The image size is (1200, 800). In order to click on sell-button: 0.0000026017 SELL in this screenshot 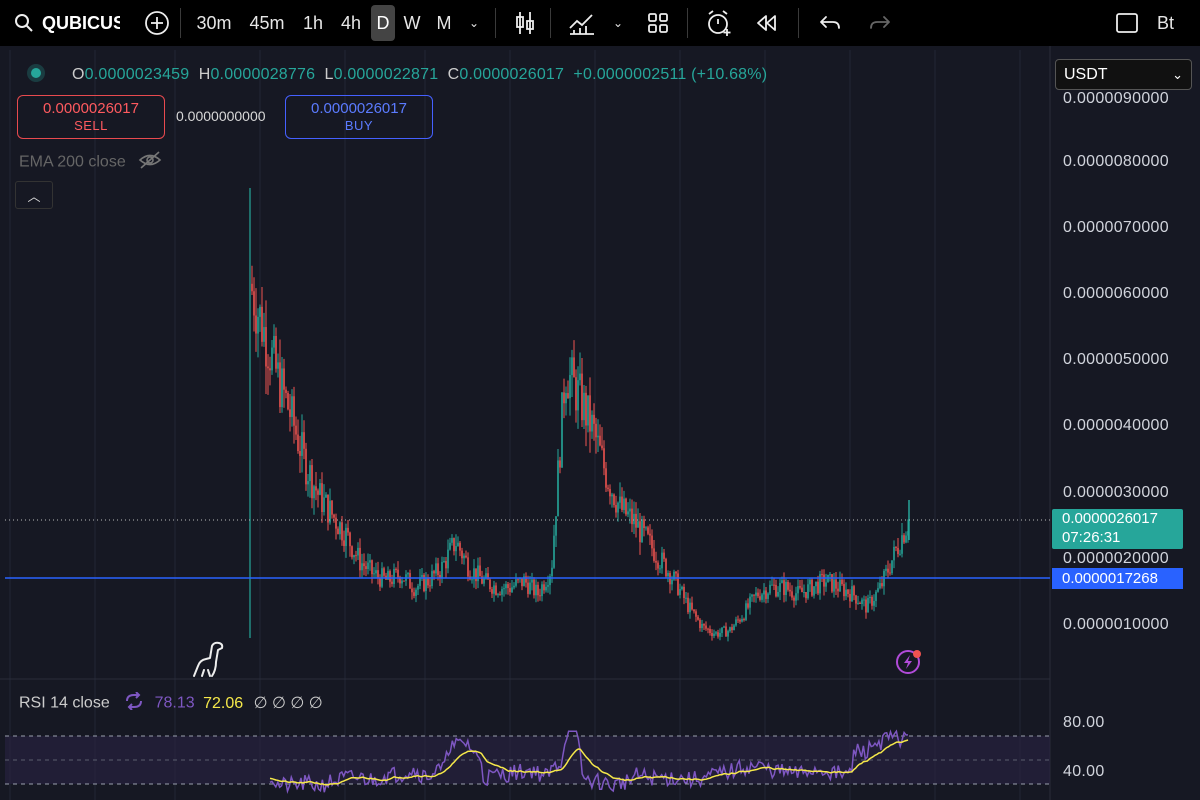, I will do `click(91, 117)`.